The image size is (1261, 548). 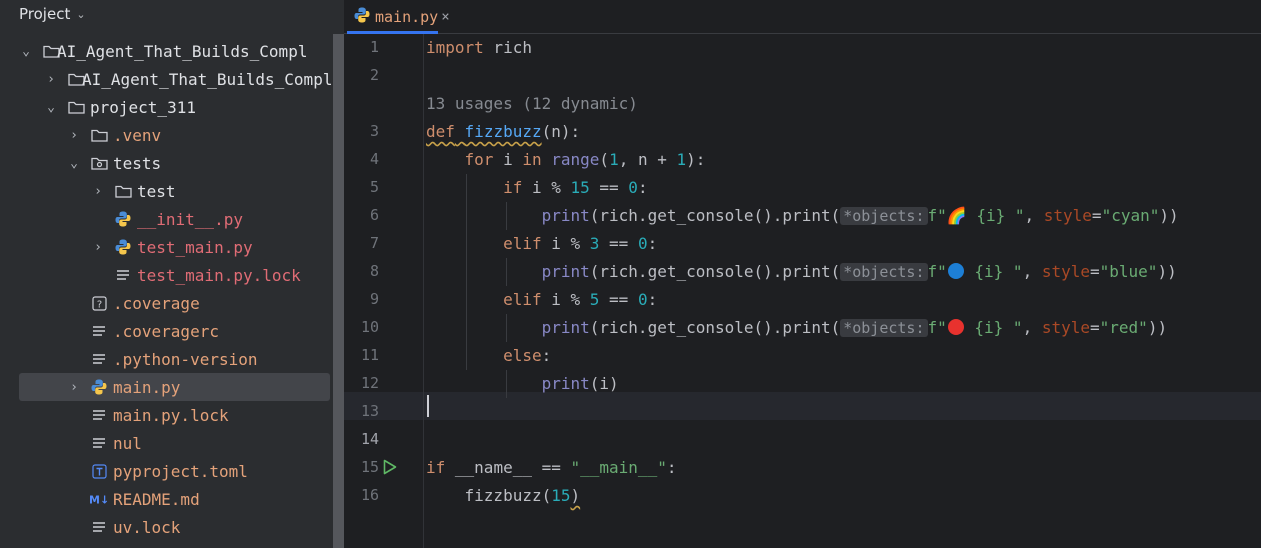 What do you see at coordinates (166, 163) in the screenshot?
I see `tree-item-tests: ⌄ tests` at bounding box center [166, 163].